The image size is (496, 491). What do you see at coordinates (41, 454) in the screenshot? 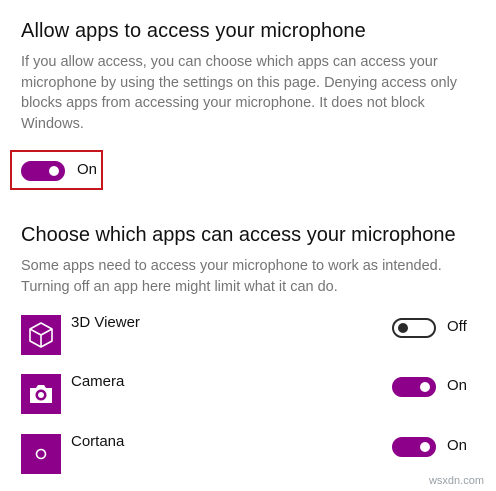
I see `cortana-icon` at bounding box center [41, 454].